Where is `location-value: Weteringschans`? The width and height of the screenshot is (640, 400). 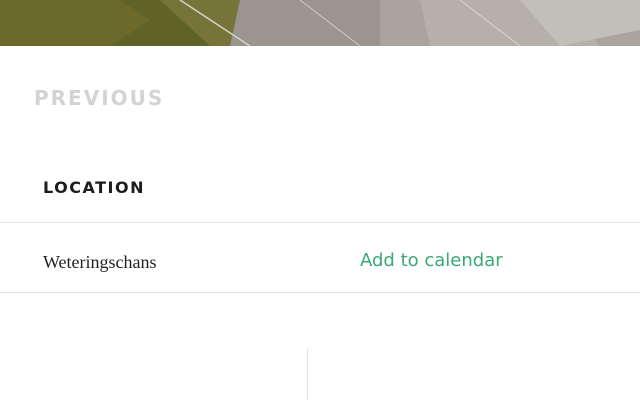
location-value: Weteringschans is located at coordinates (100, 262).